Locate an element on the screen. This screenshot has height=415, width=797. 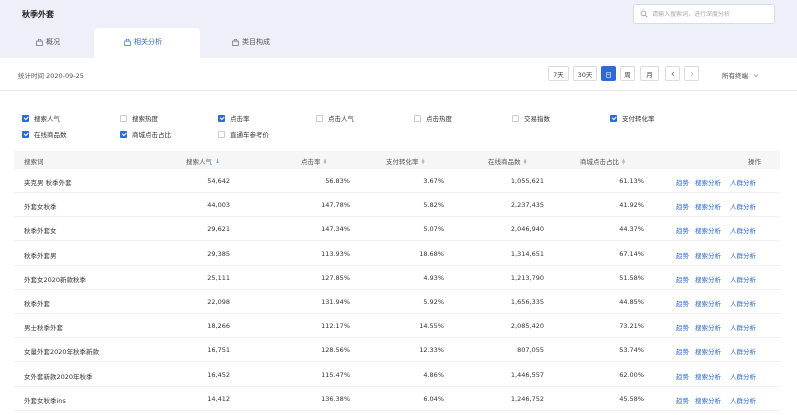
metric-search-heat: 搜索热度 is located at coordinates (139, 118).